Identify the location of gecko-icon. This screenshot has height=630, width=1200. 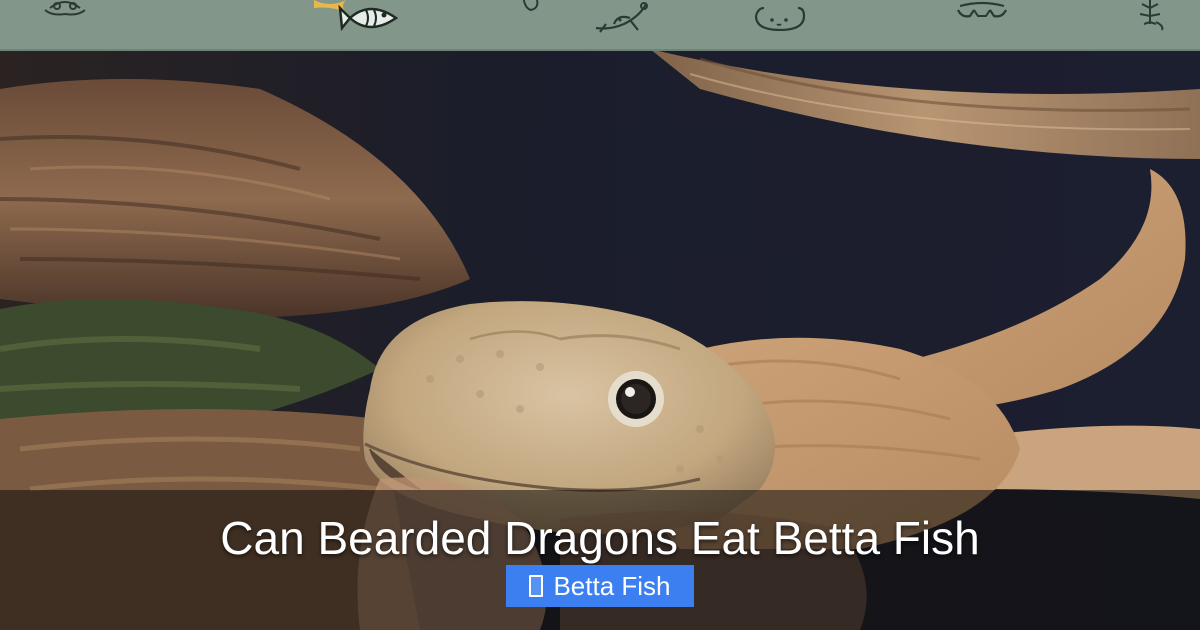
(621, 17).